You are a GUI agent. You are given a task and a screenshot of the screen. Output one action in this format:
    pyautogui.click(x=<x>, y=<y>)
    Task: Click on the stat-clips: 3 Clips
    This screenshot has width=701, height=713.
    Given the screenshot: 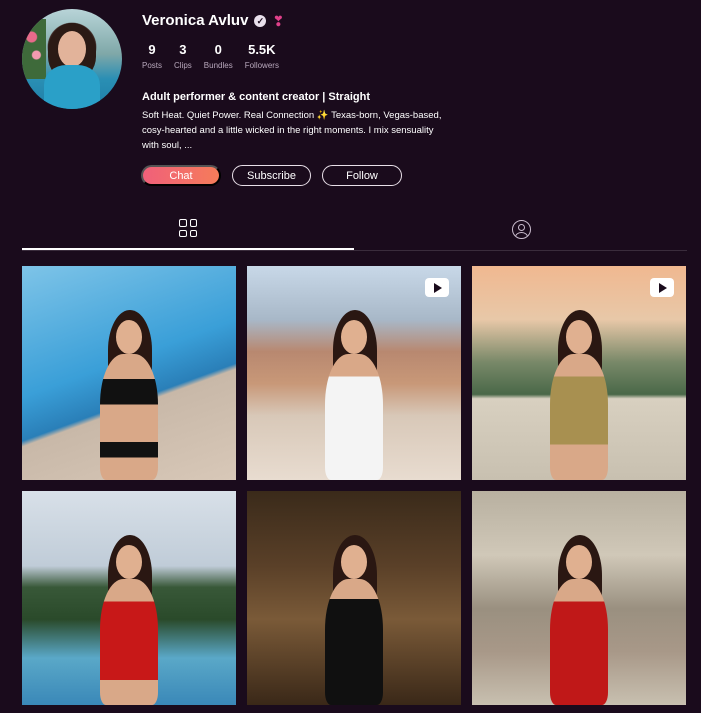 What is the action you would take?
    pyautogui.click(x=183, y=56)
    